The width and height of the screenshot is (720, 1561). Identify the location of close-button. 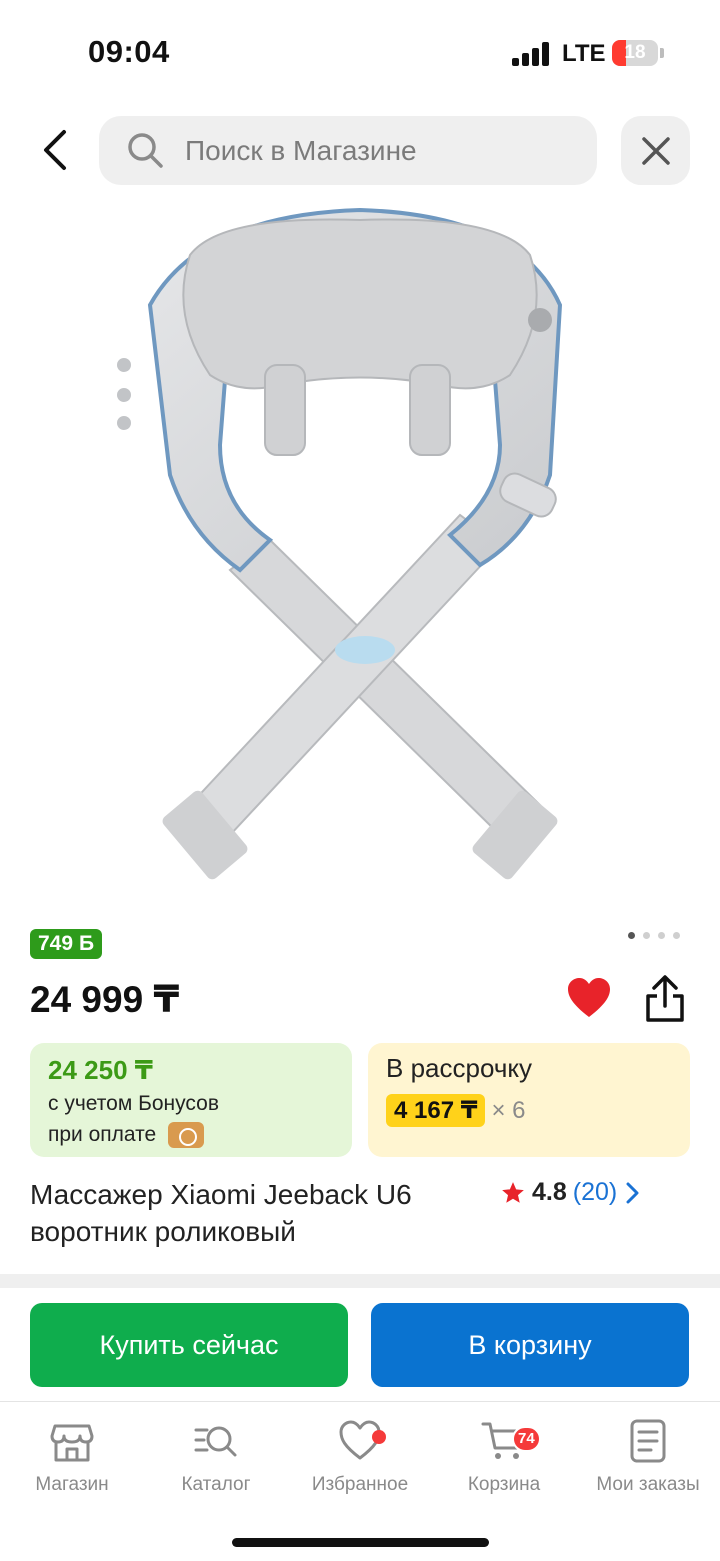
(655, 150).